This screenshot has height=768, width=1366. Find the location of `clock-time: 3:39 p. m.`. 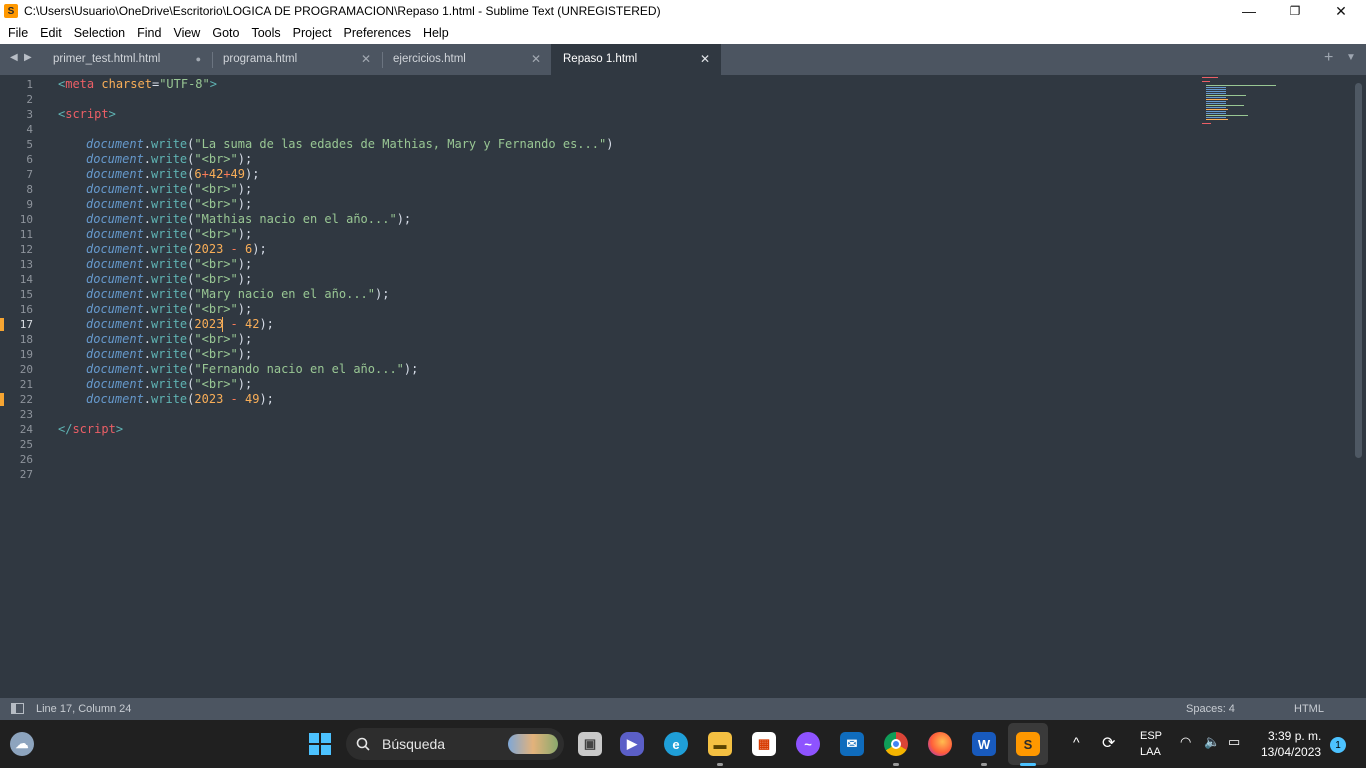

clock-time: 3:39 p. m. is located at coordinates (1294, 736).